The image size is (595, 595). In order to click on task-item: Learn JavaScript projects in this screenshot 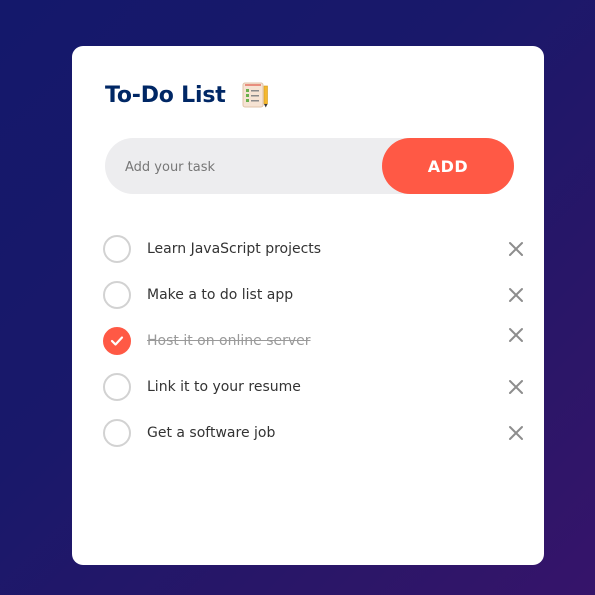, I will do `click(313, 249)`.